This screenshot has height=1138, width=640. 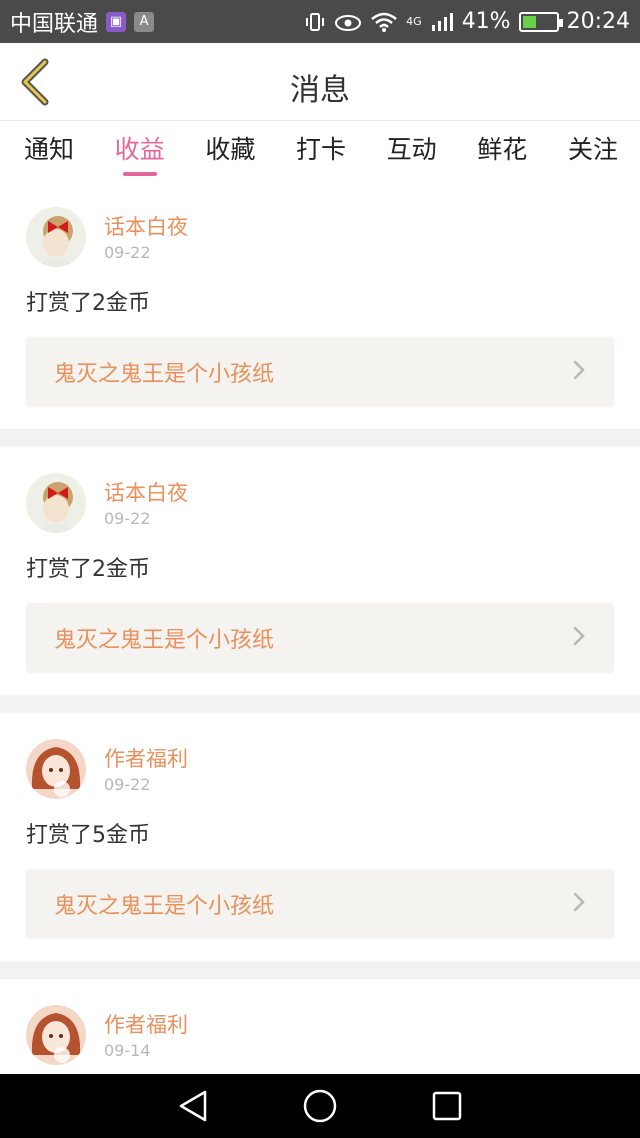 I want to click on battery-icon, so click(x=540, y=21).